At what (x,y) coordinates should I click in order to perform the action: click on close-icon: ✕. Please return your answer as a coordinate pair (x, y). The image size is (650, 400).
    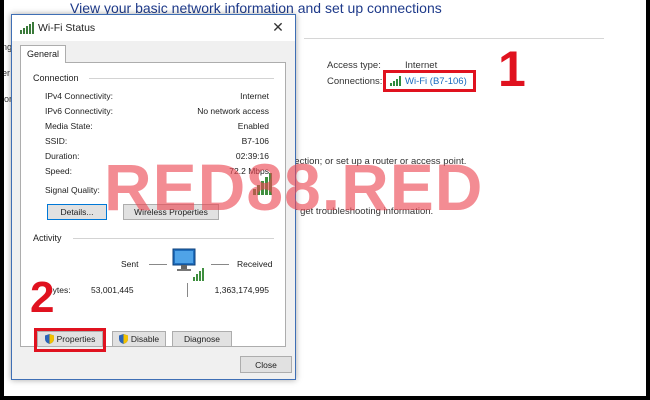
    Looking at the image, I should click on (278, 27).